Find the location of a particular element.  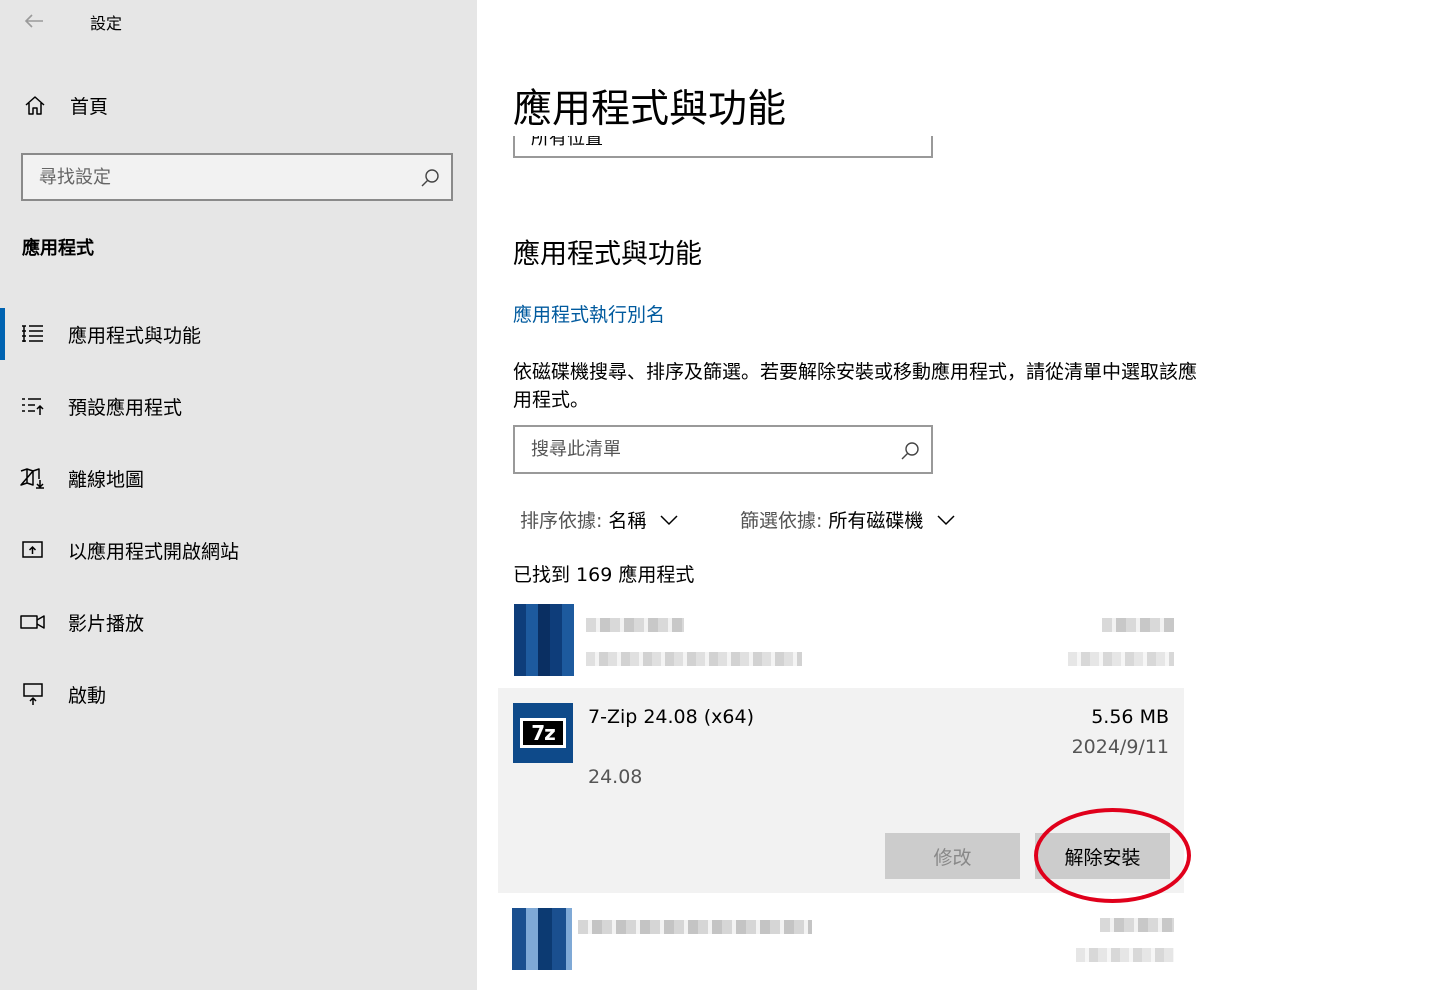

home-label: 首頁 is located at coordinates (89, 106).